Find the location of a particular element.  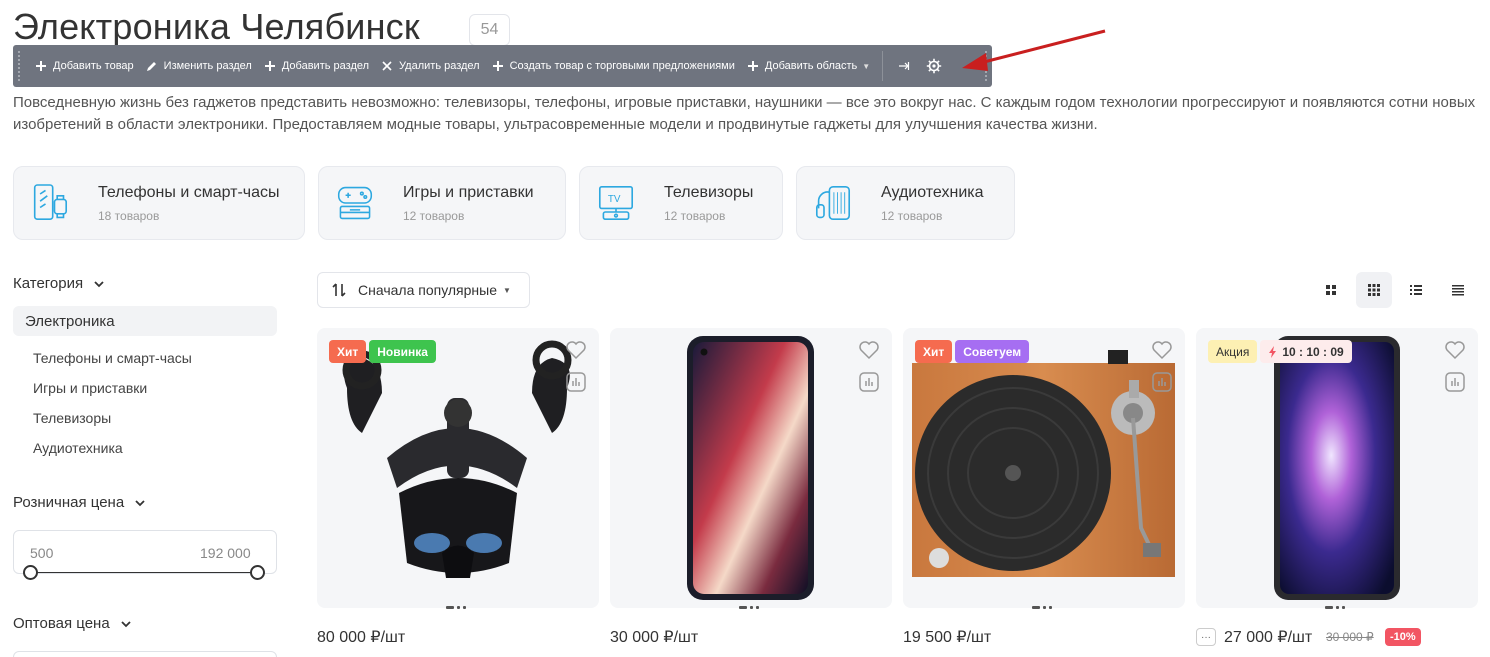

sort-dropdown: Сначала популярные ▼ is located at coordinates (423, 290).